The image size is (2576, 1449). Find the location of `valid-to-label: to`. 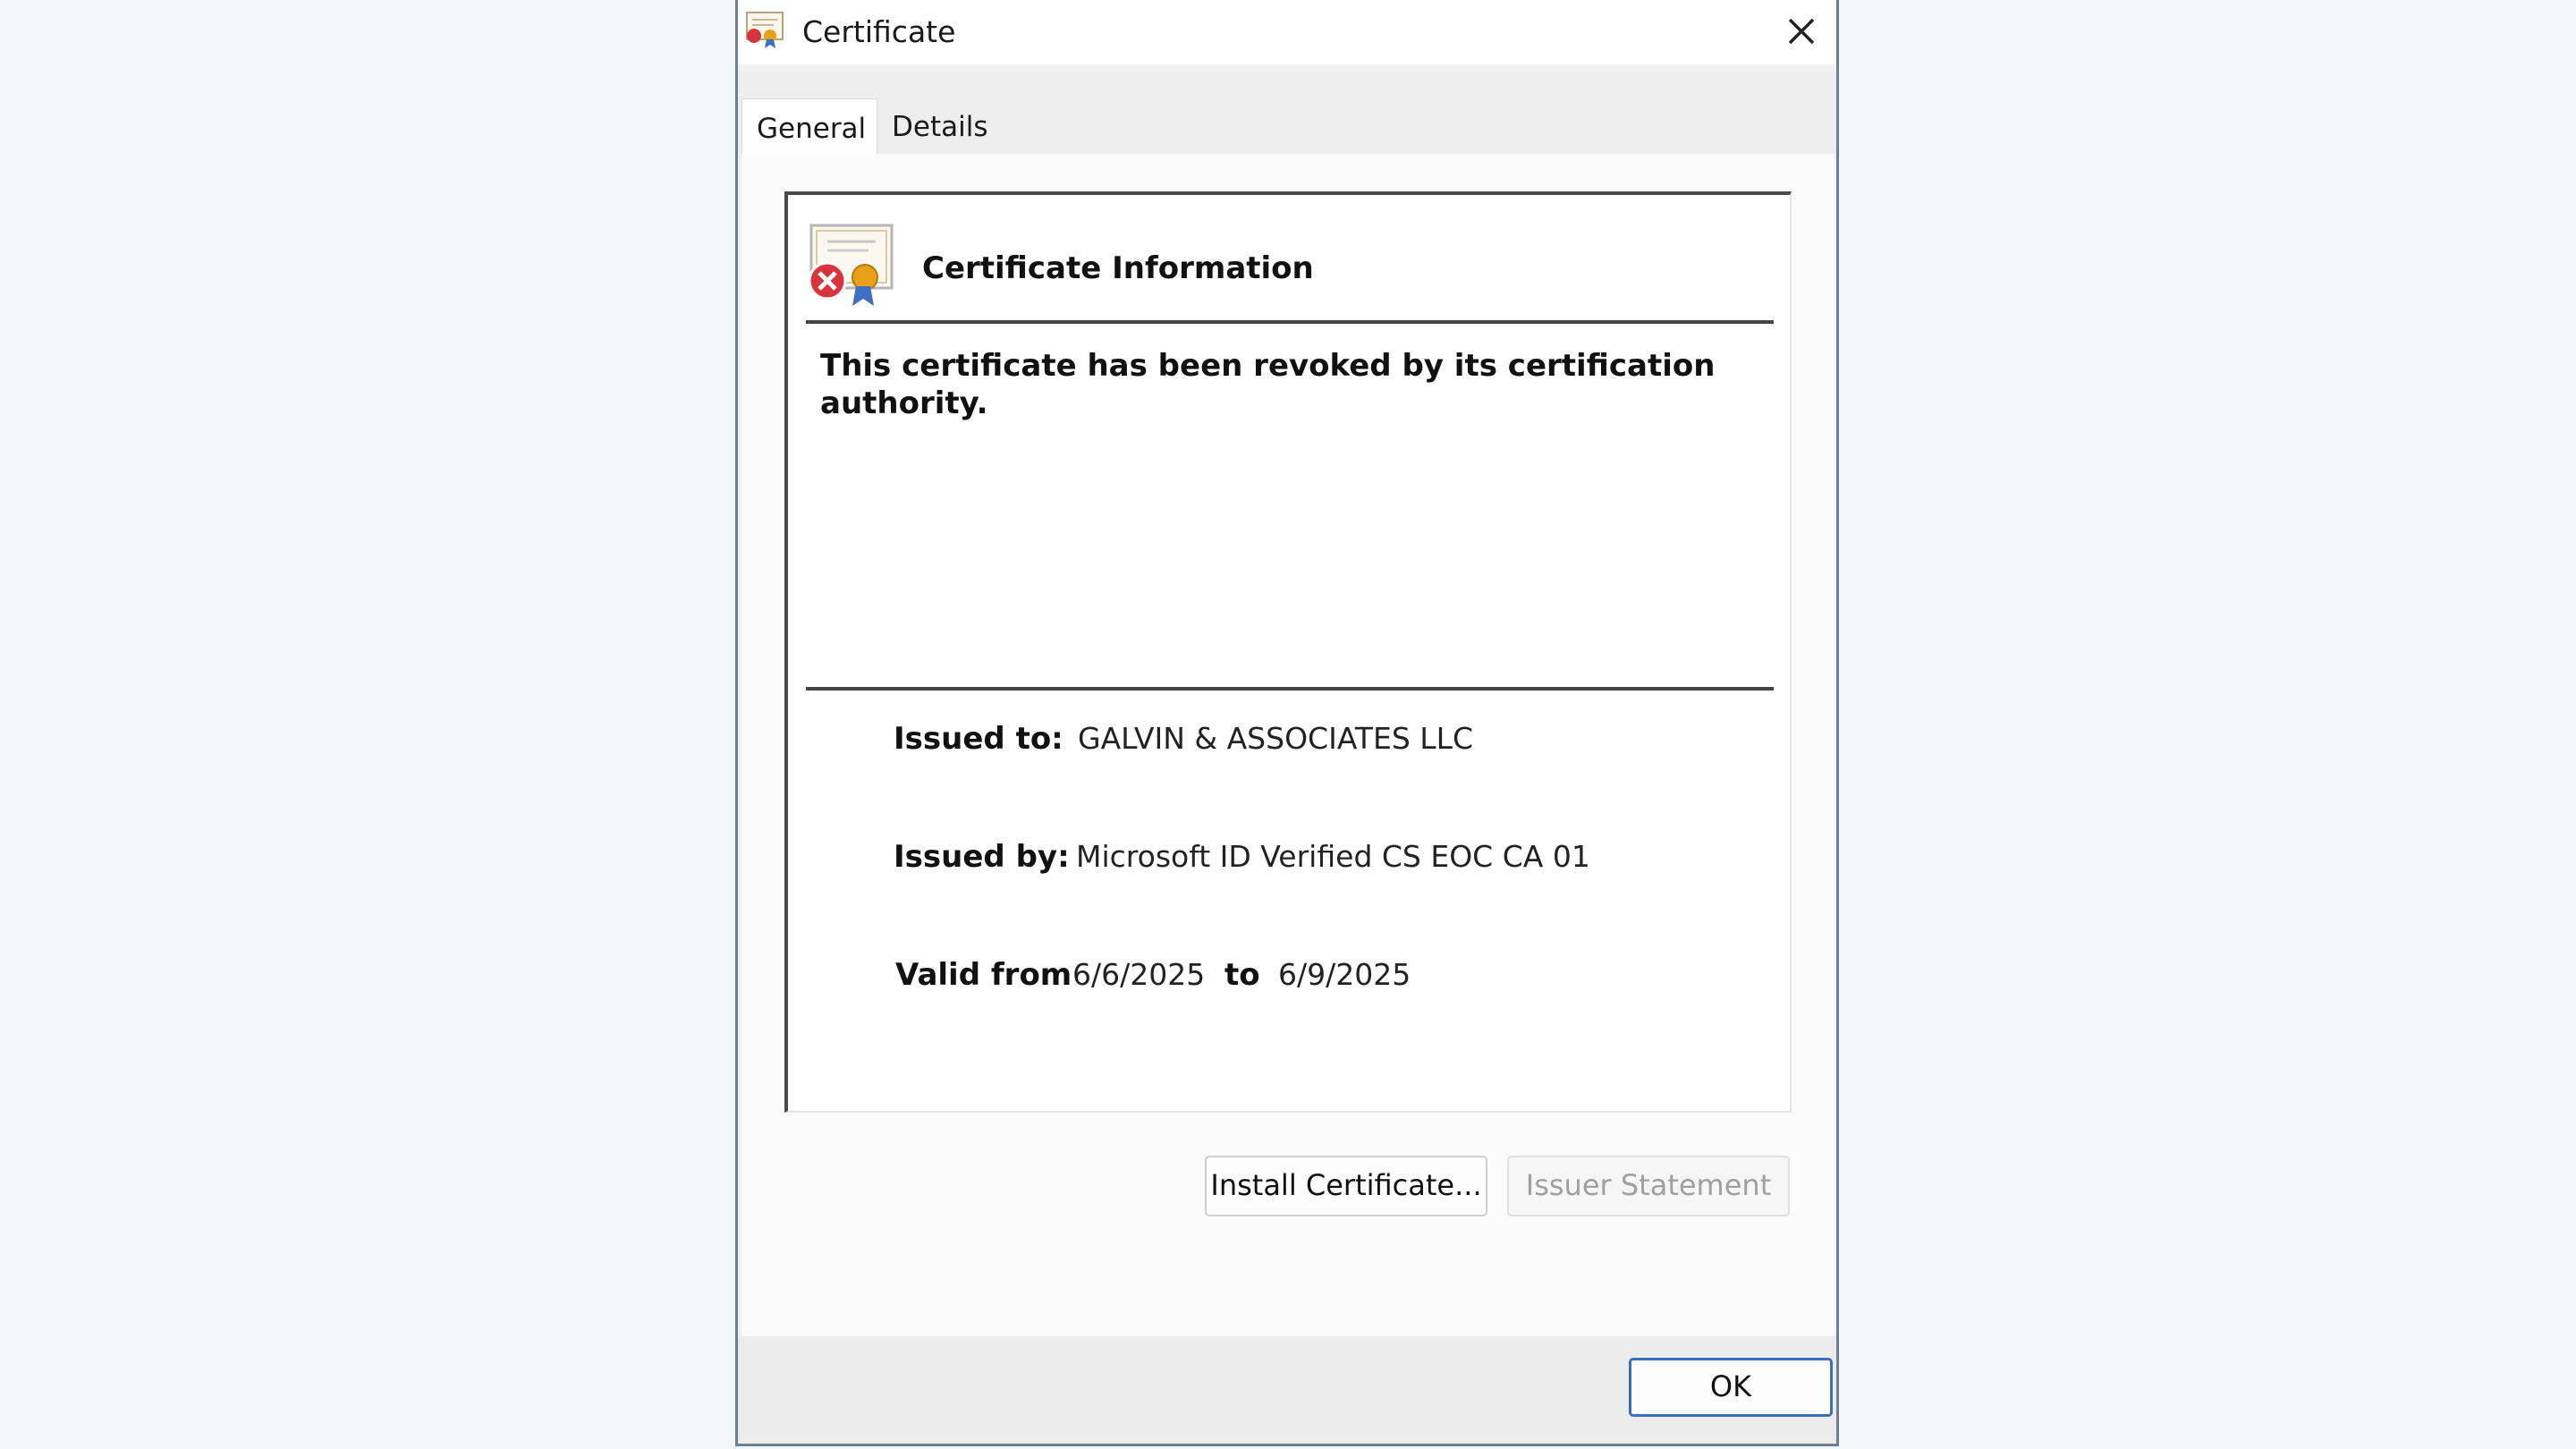

valid-to-label: to is located at coordinates (1242, 975).